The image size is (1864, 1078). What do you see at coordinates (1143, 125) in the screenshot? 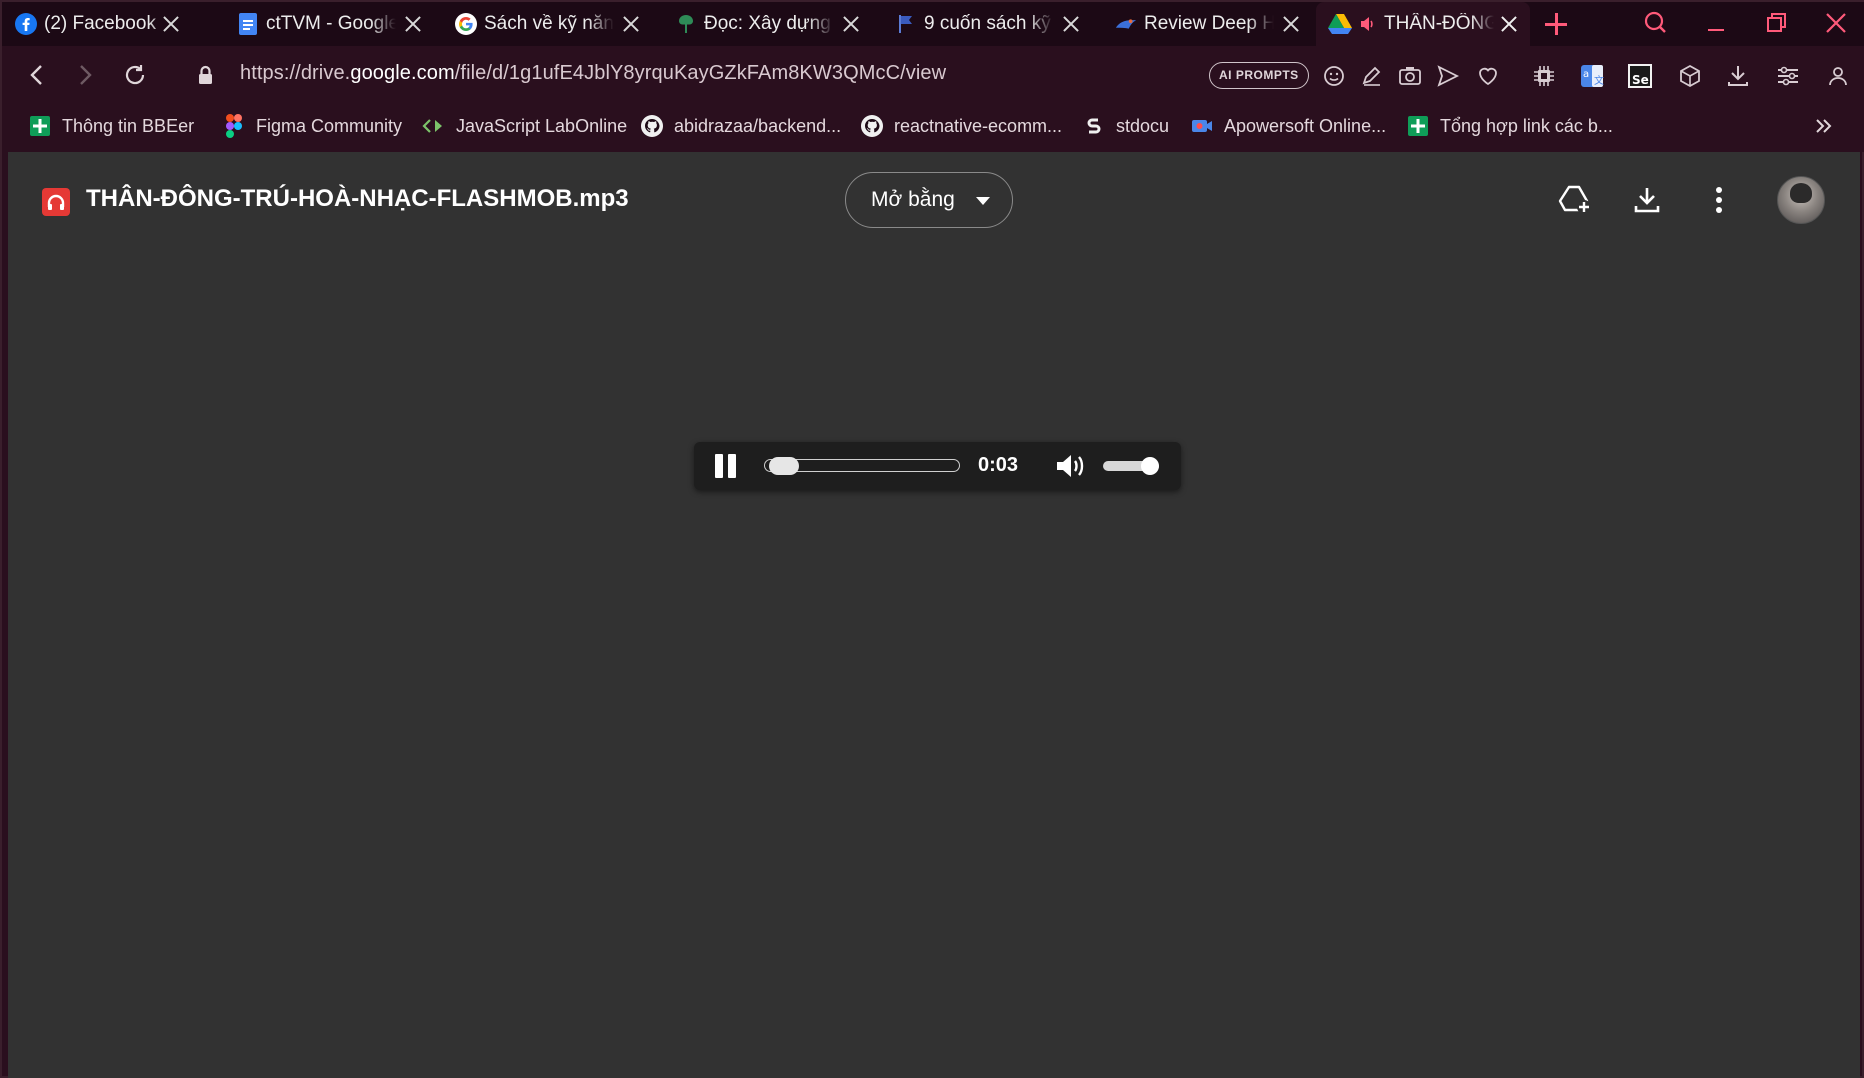
I see `bookmark-label: stdocu` at bounding box center [1143, 125].